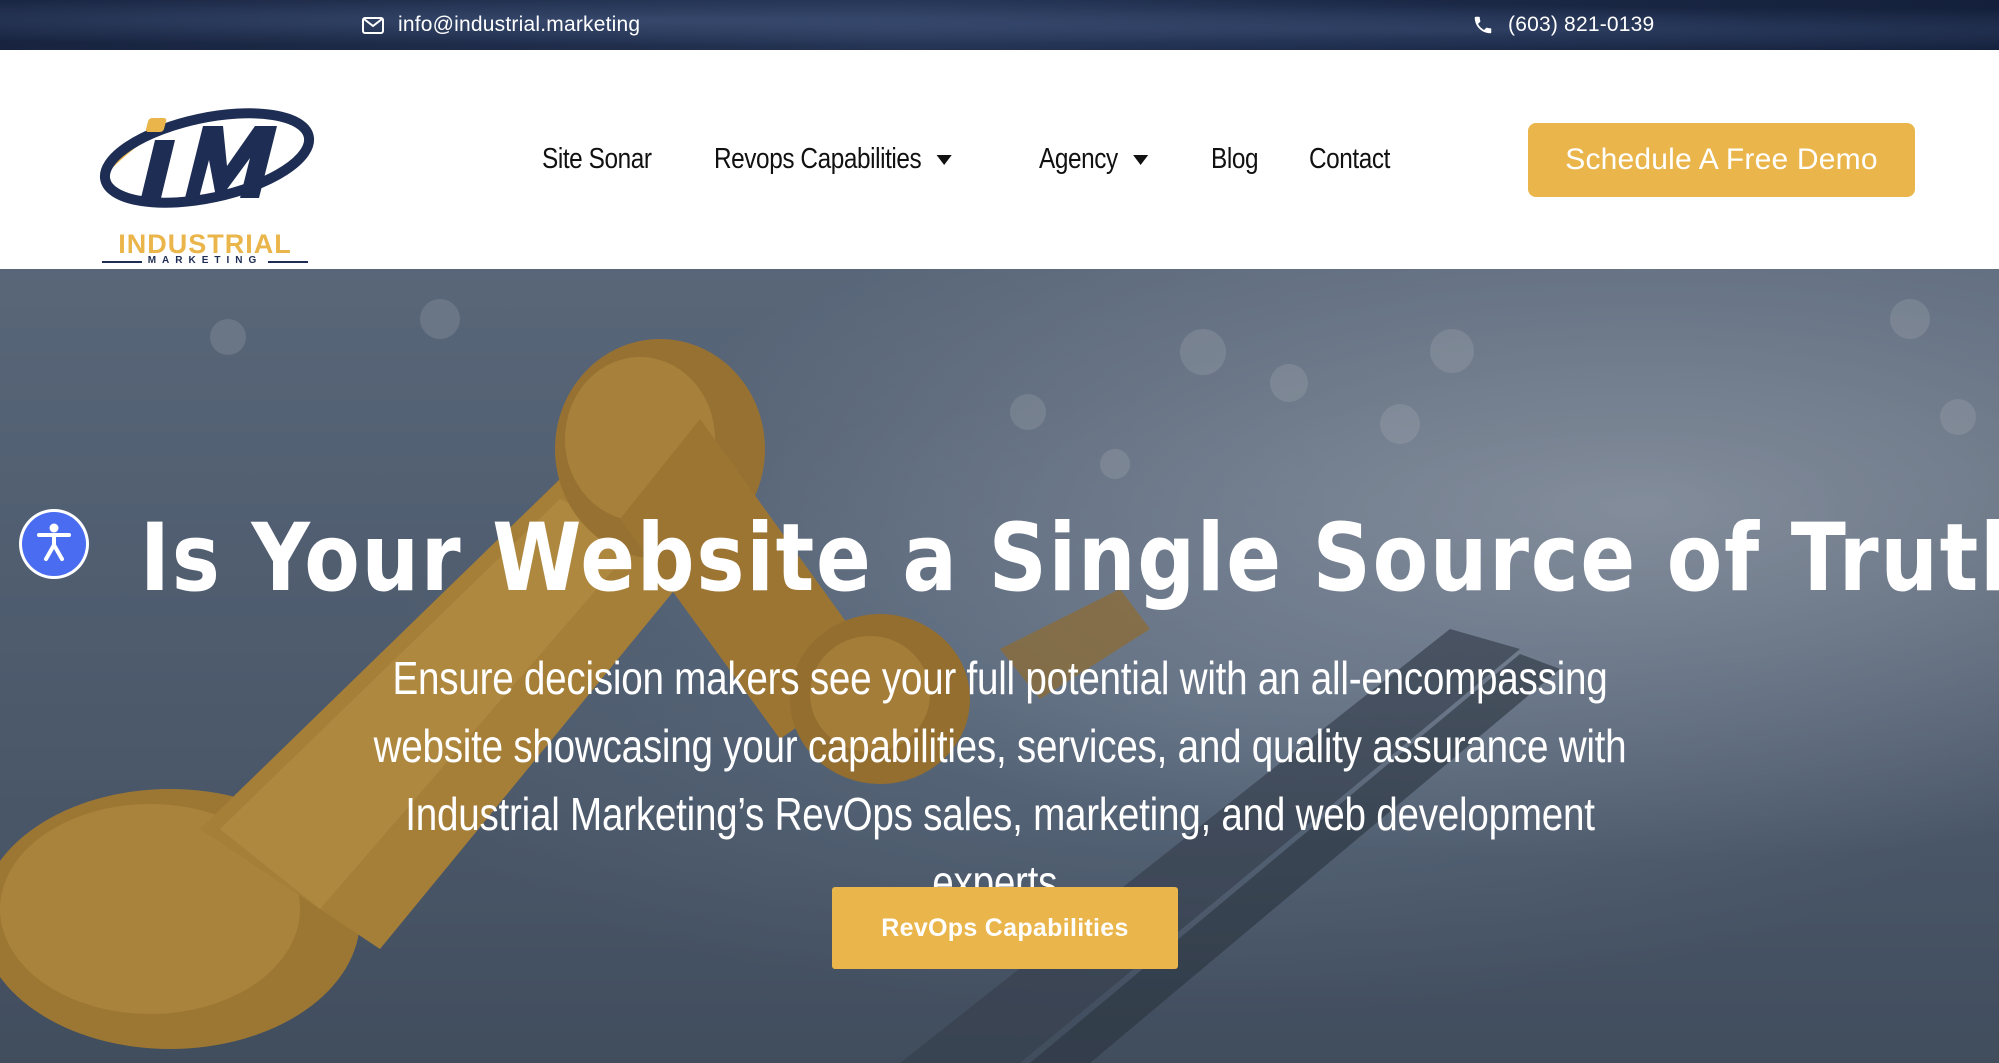 The image size is (1999, 1063). I want to click on phone-icon, so click(1483, 25).